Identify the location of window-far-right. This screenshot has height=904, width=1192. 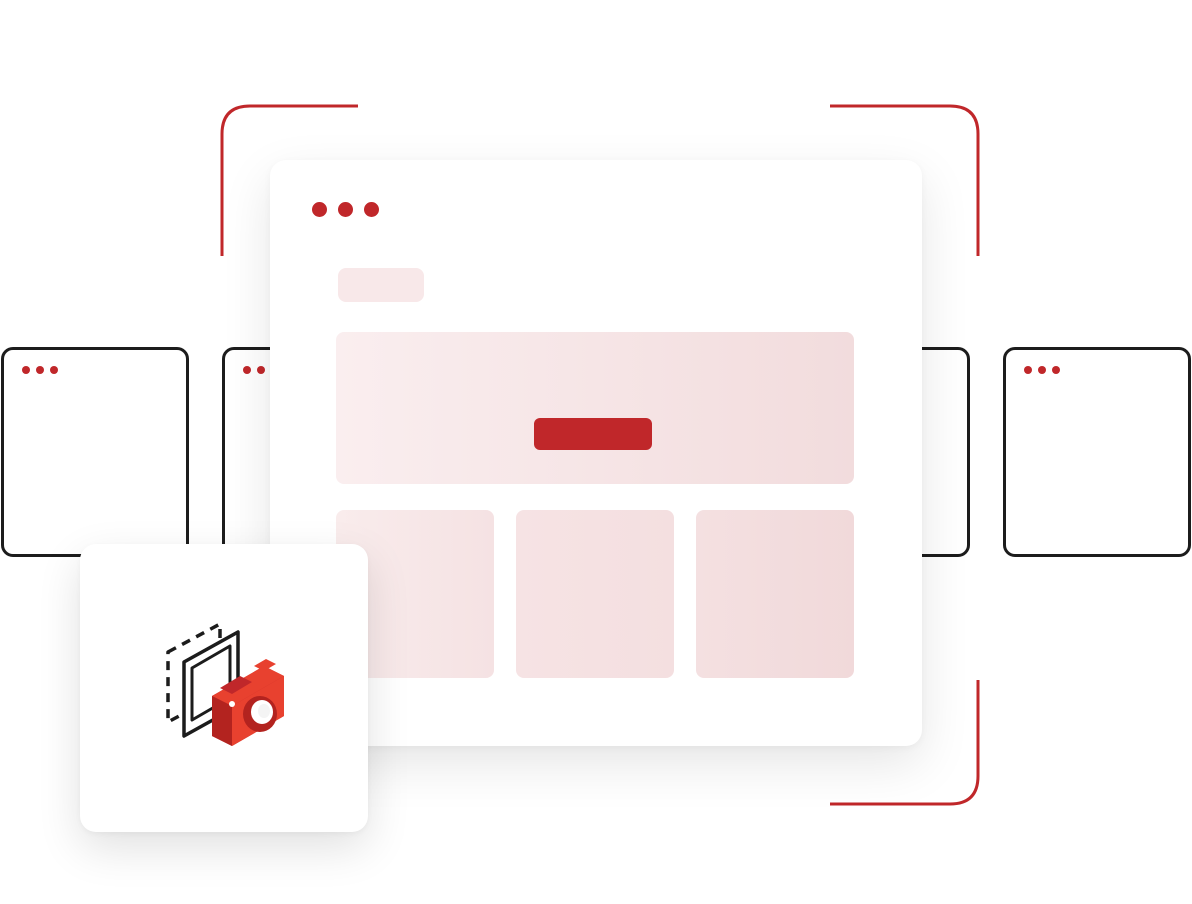
(1097, 452).